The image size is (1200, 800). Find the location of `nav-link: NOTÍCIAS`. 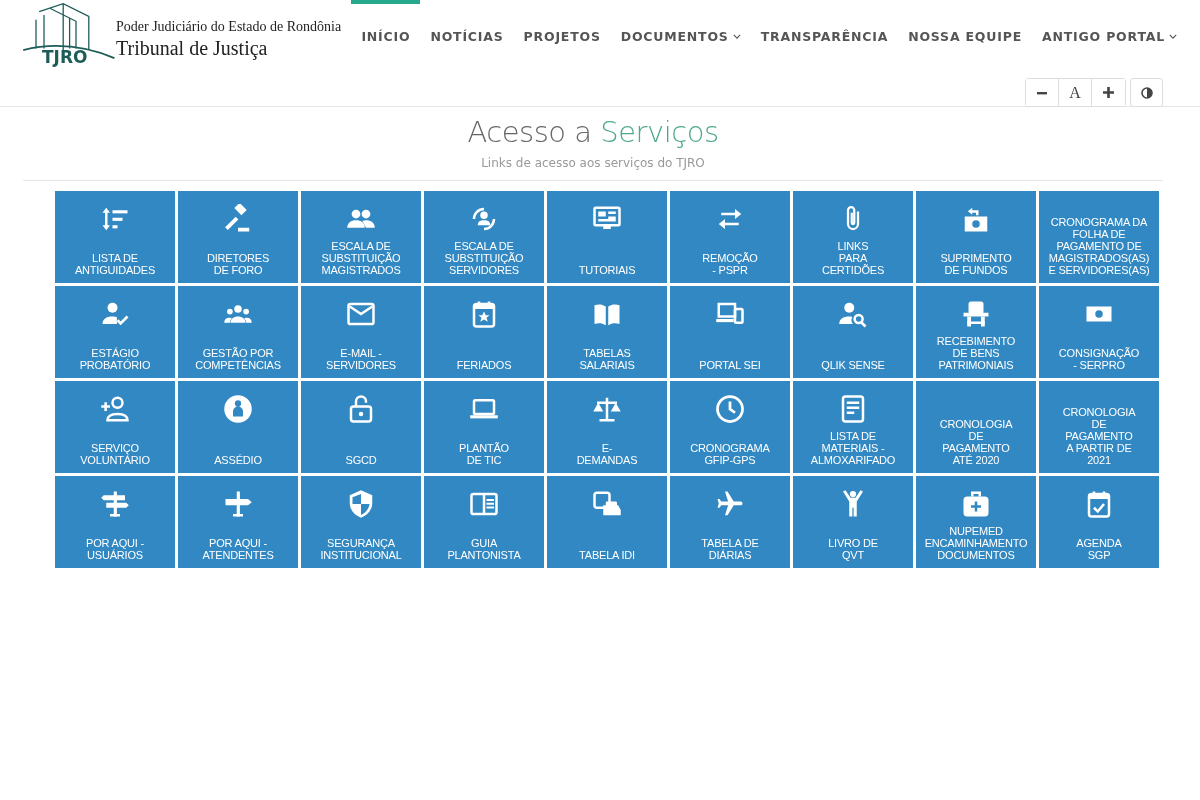

nav-link: NOTÍCIAS is located at coordinates (467, 21).